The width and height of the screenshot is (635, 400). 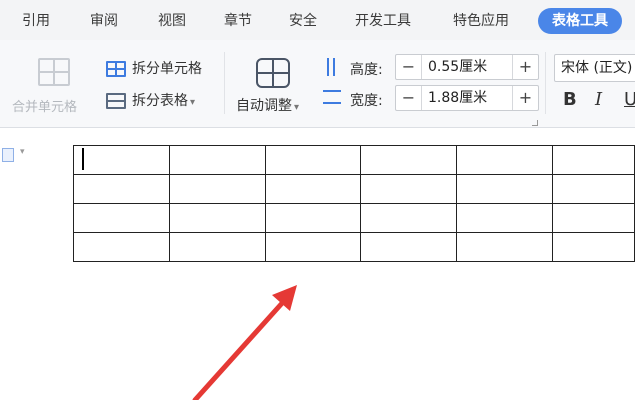 I want to click on height-value: 0.55厘米, so click(x=457, y=67).